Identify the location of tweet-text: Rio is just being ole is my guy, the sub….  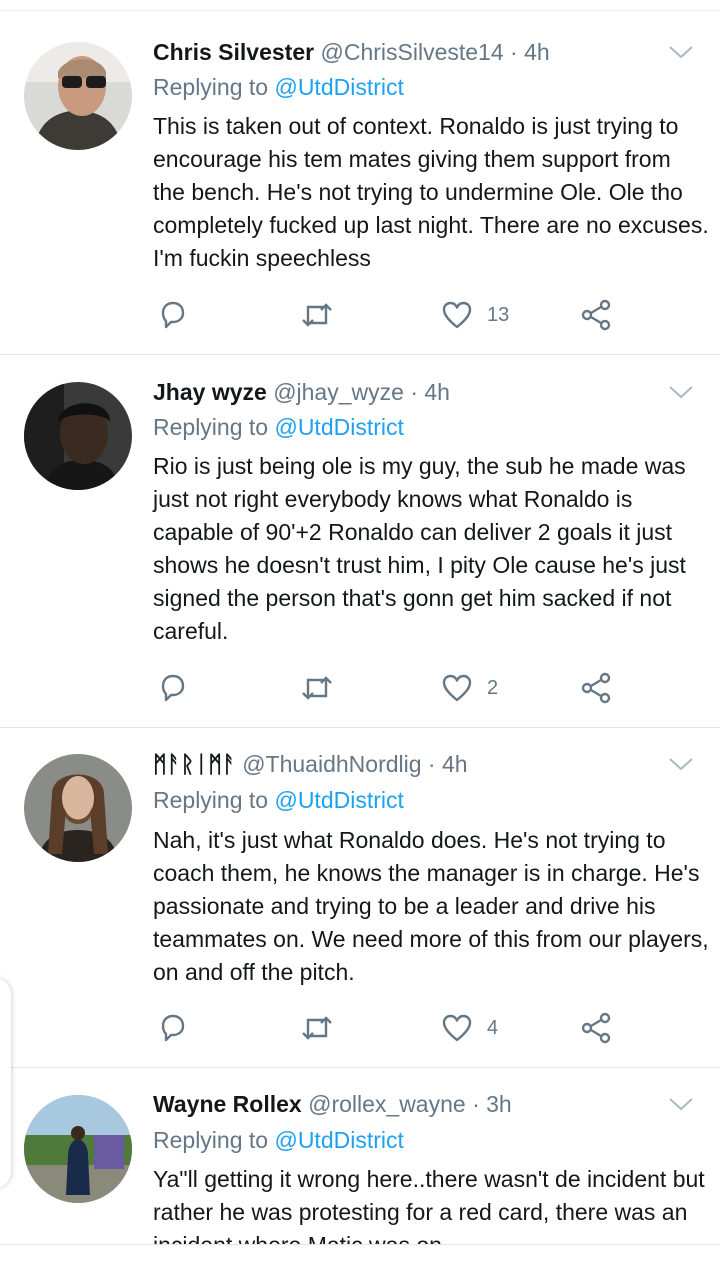
(419, 548).